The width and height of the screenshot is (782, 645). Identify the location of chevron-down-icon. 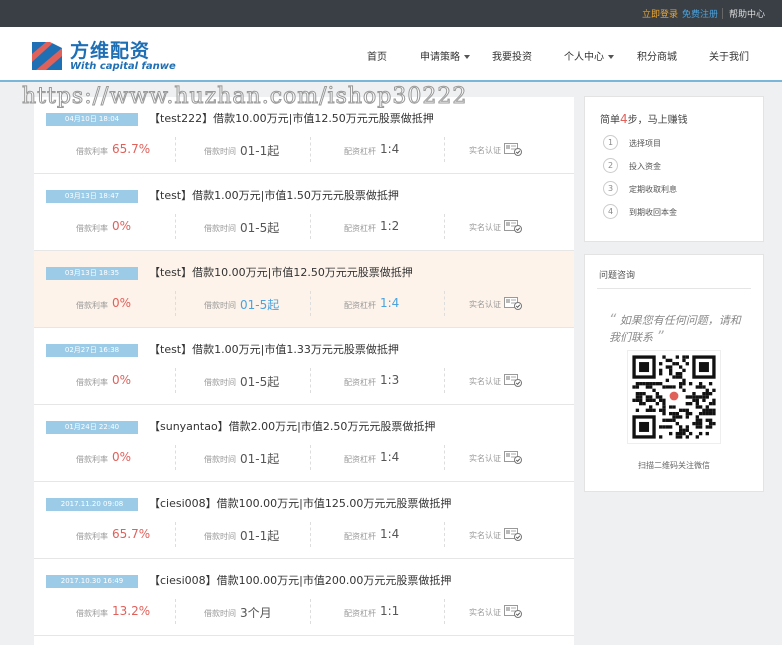
(467, 57).